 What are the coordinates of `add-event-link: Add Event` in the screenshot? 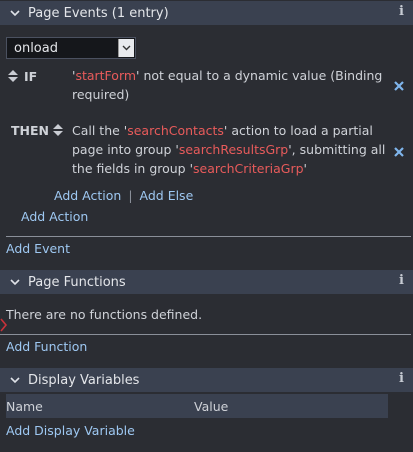 It's located at (38, 248).